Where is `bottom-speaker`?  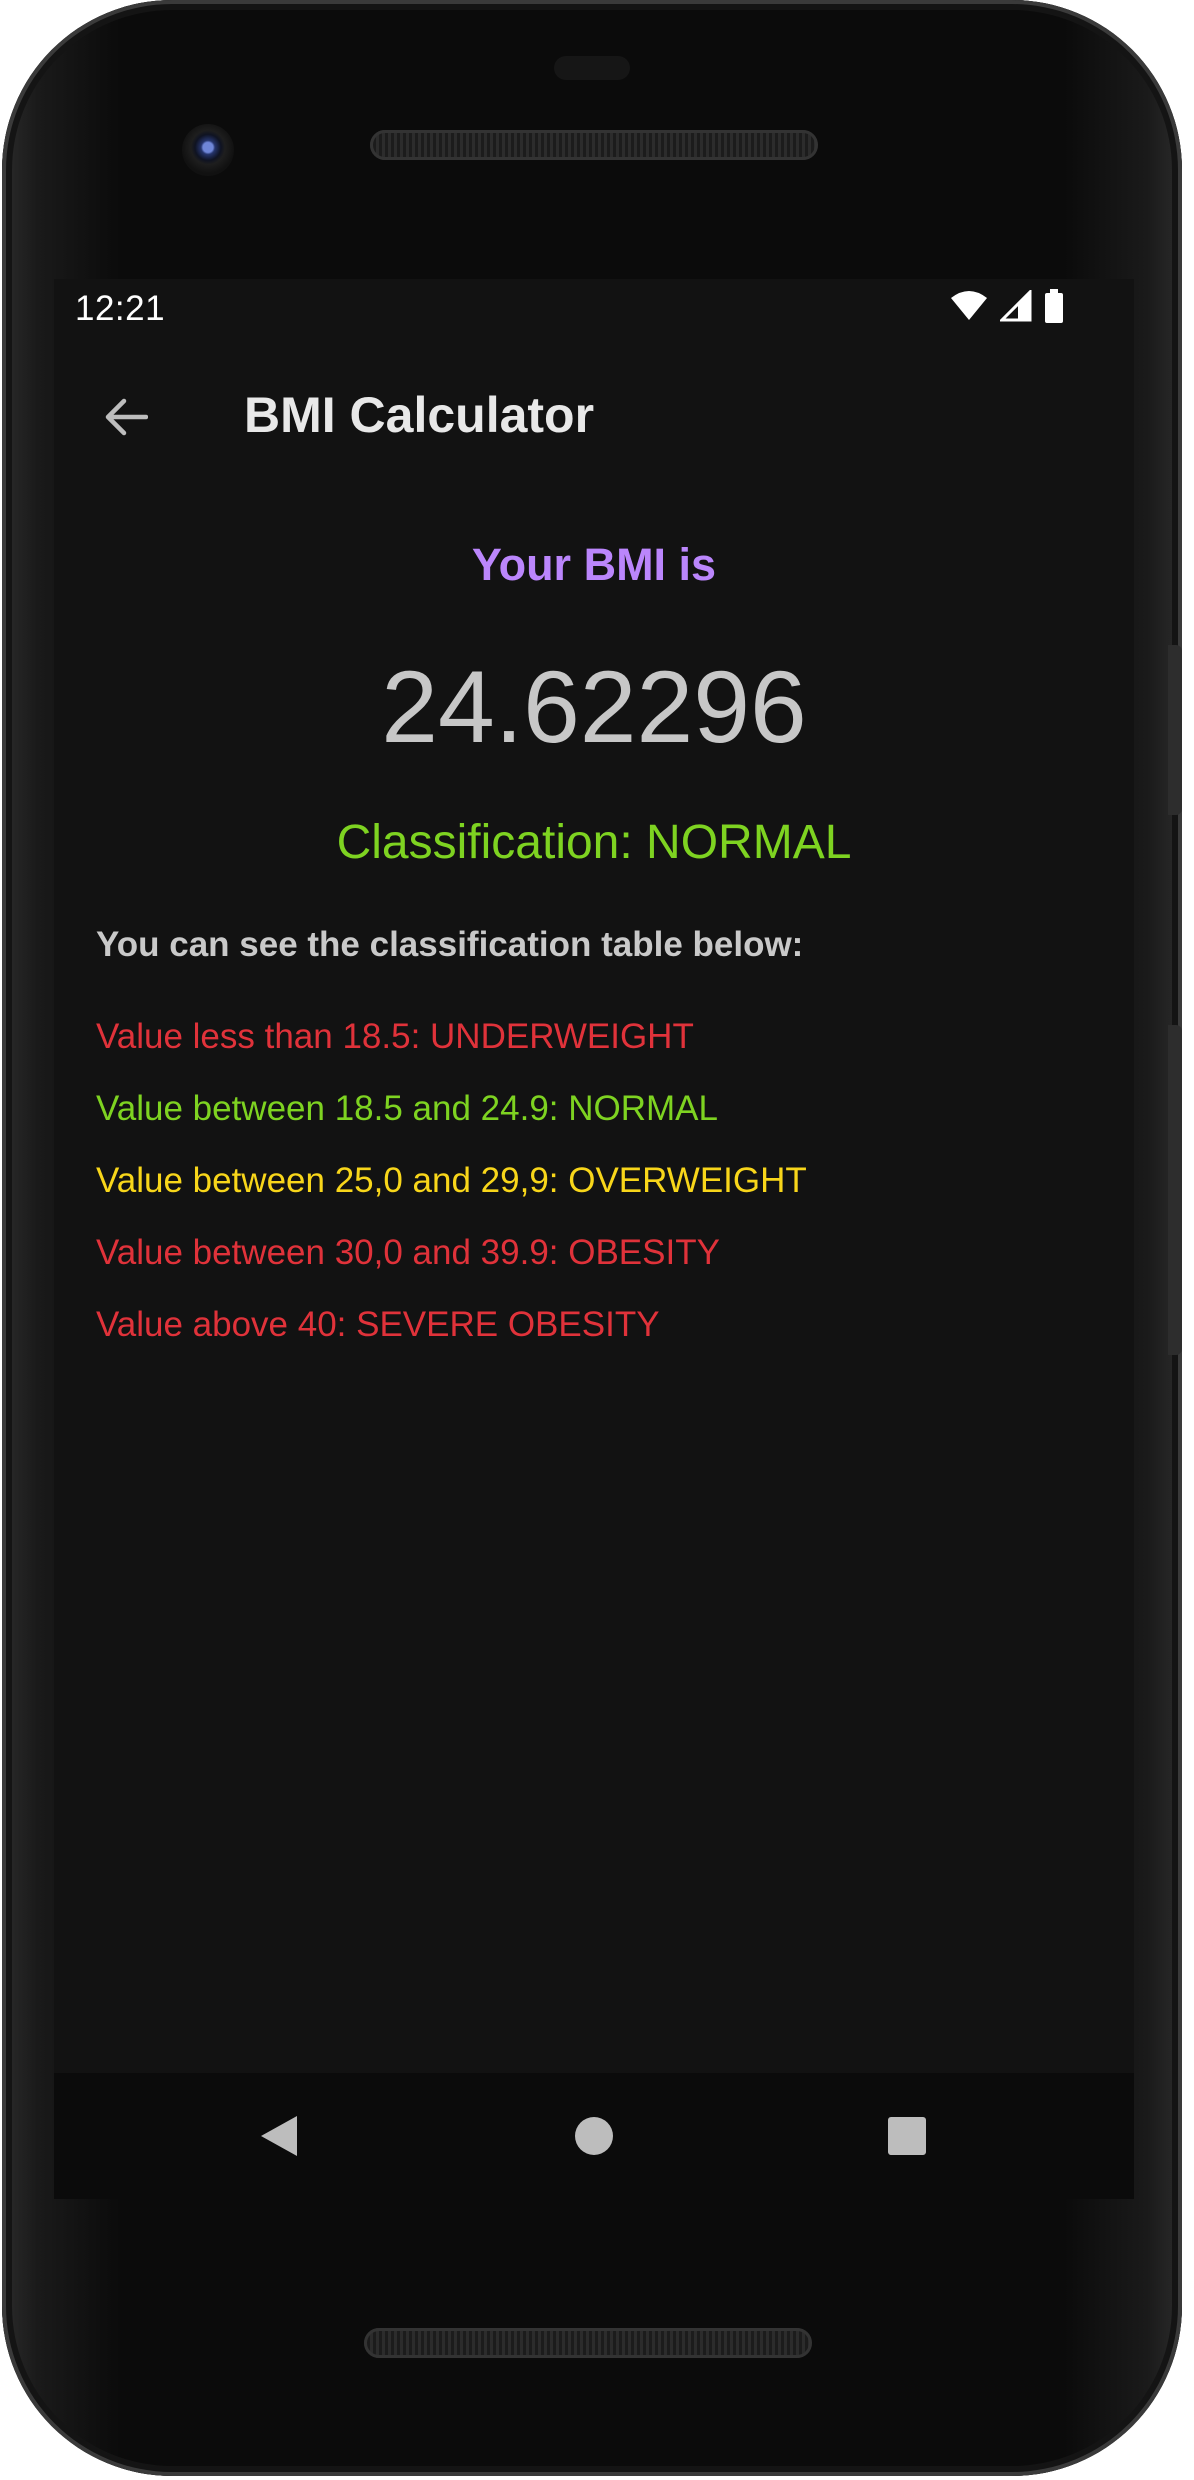 bottom-speaker is located at coordinates (588, 2343).